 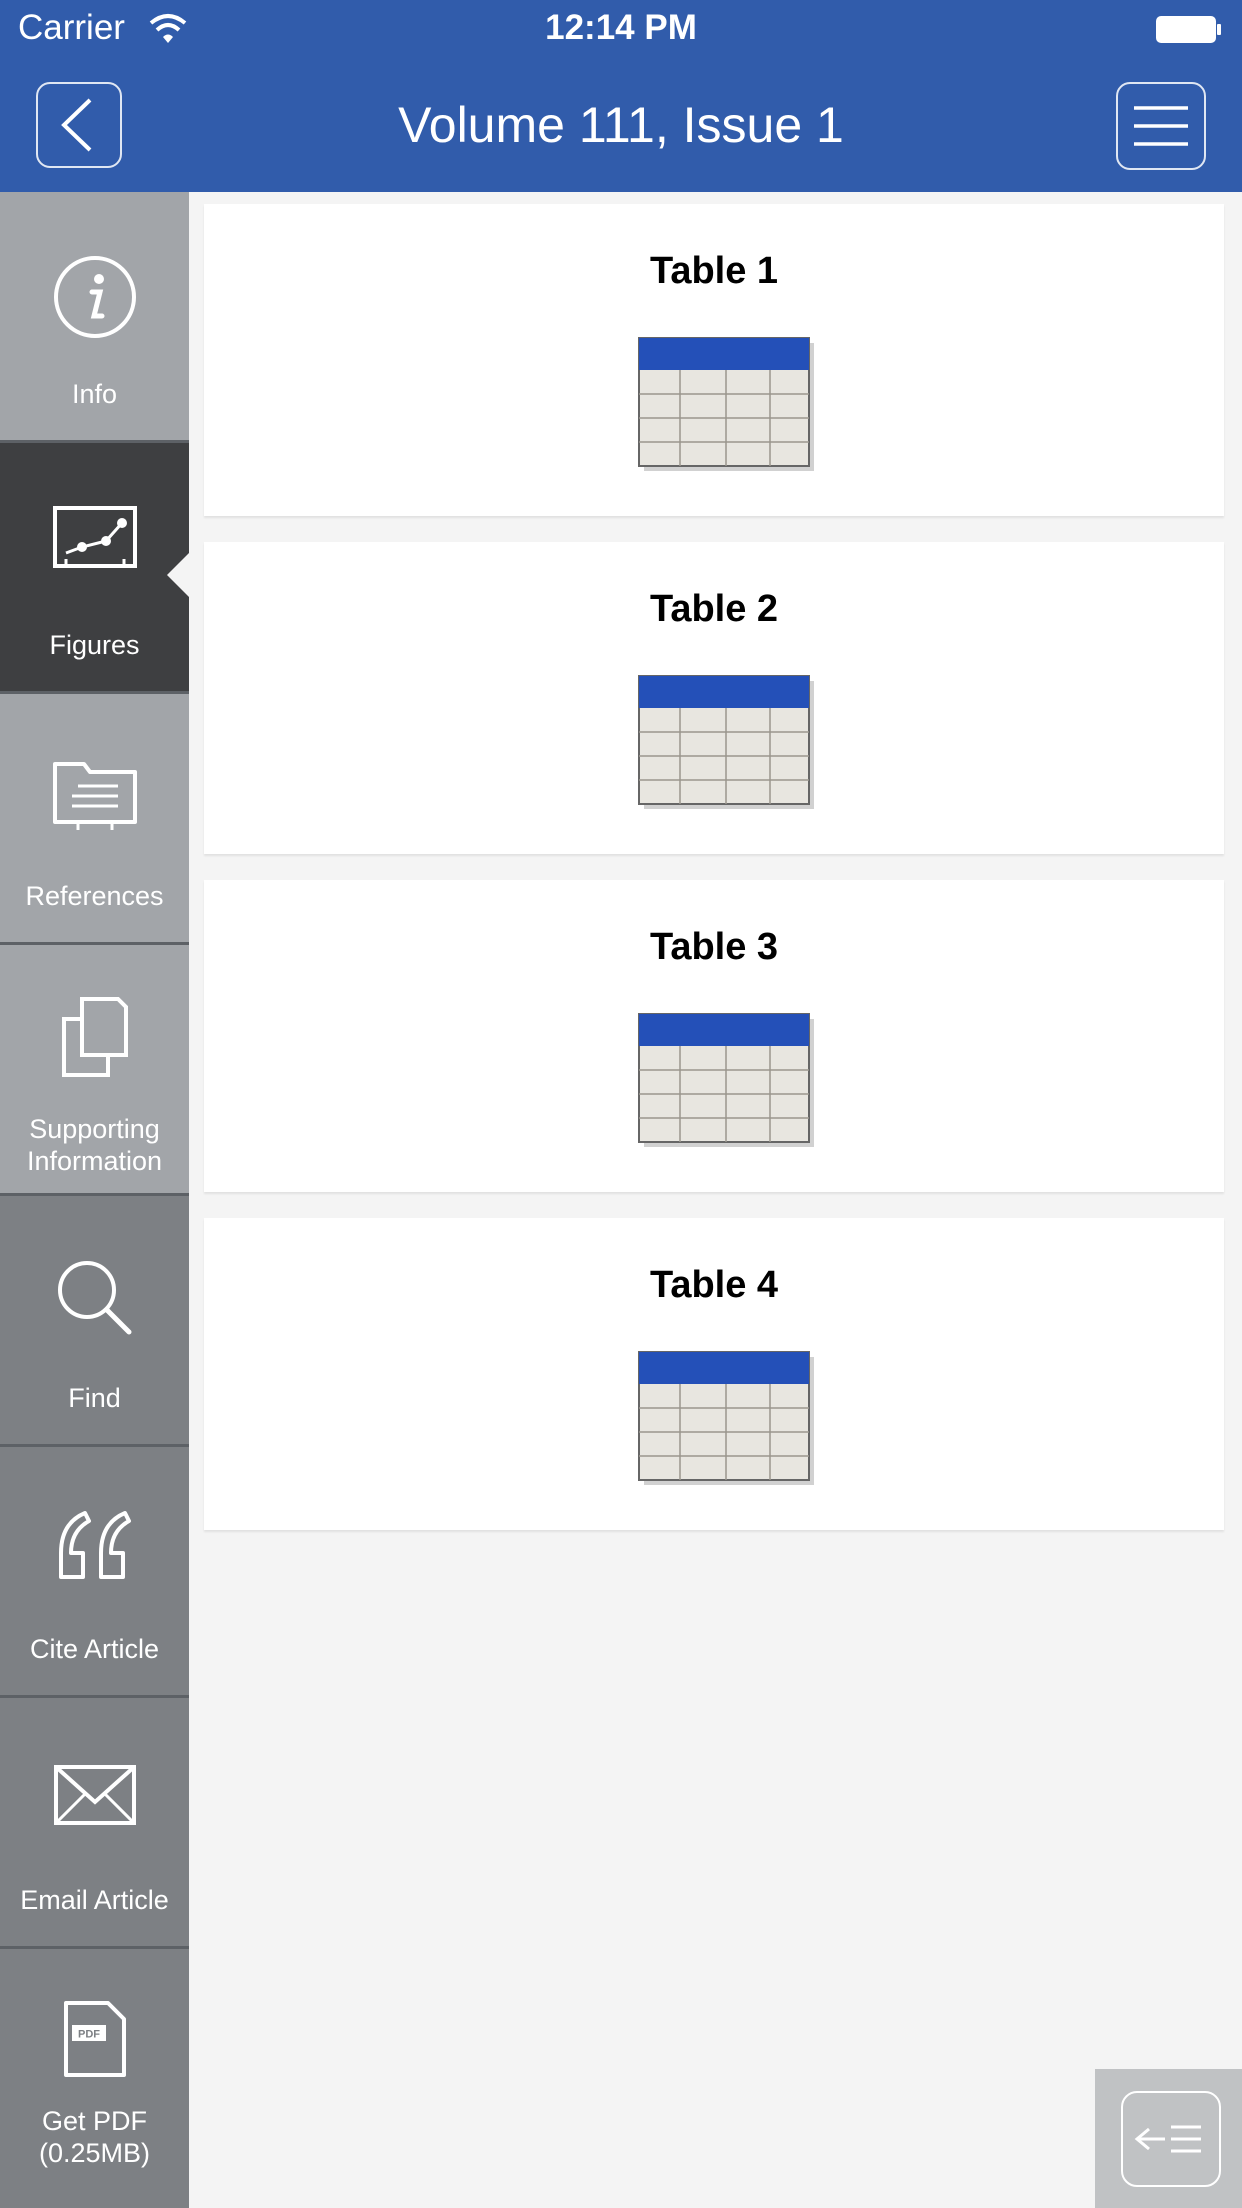 What do you see at coordinates (94, 645) in the screenshot?
I see `sidebar-item-label: Figures` at bounding box center [94, 645].